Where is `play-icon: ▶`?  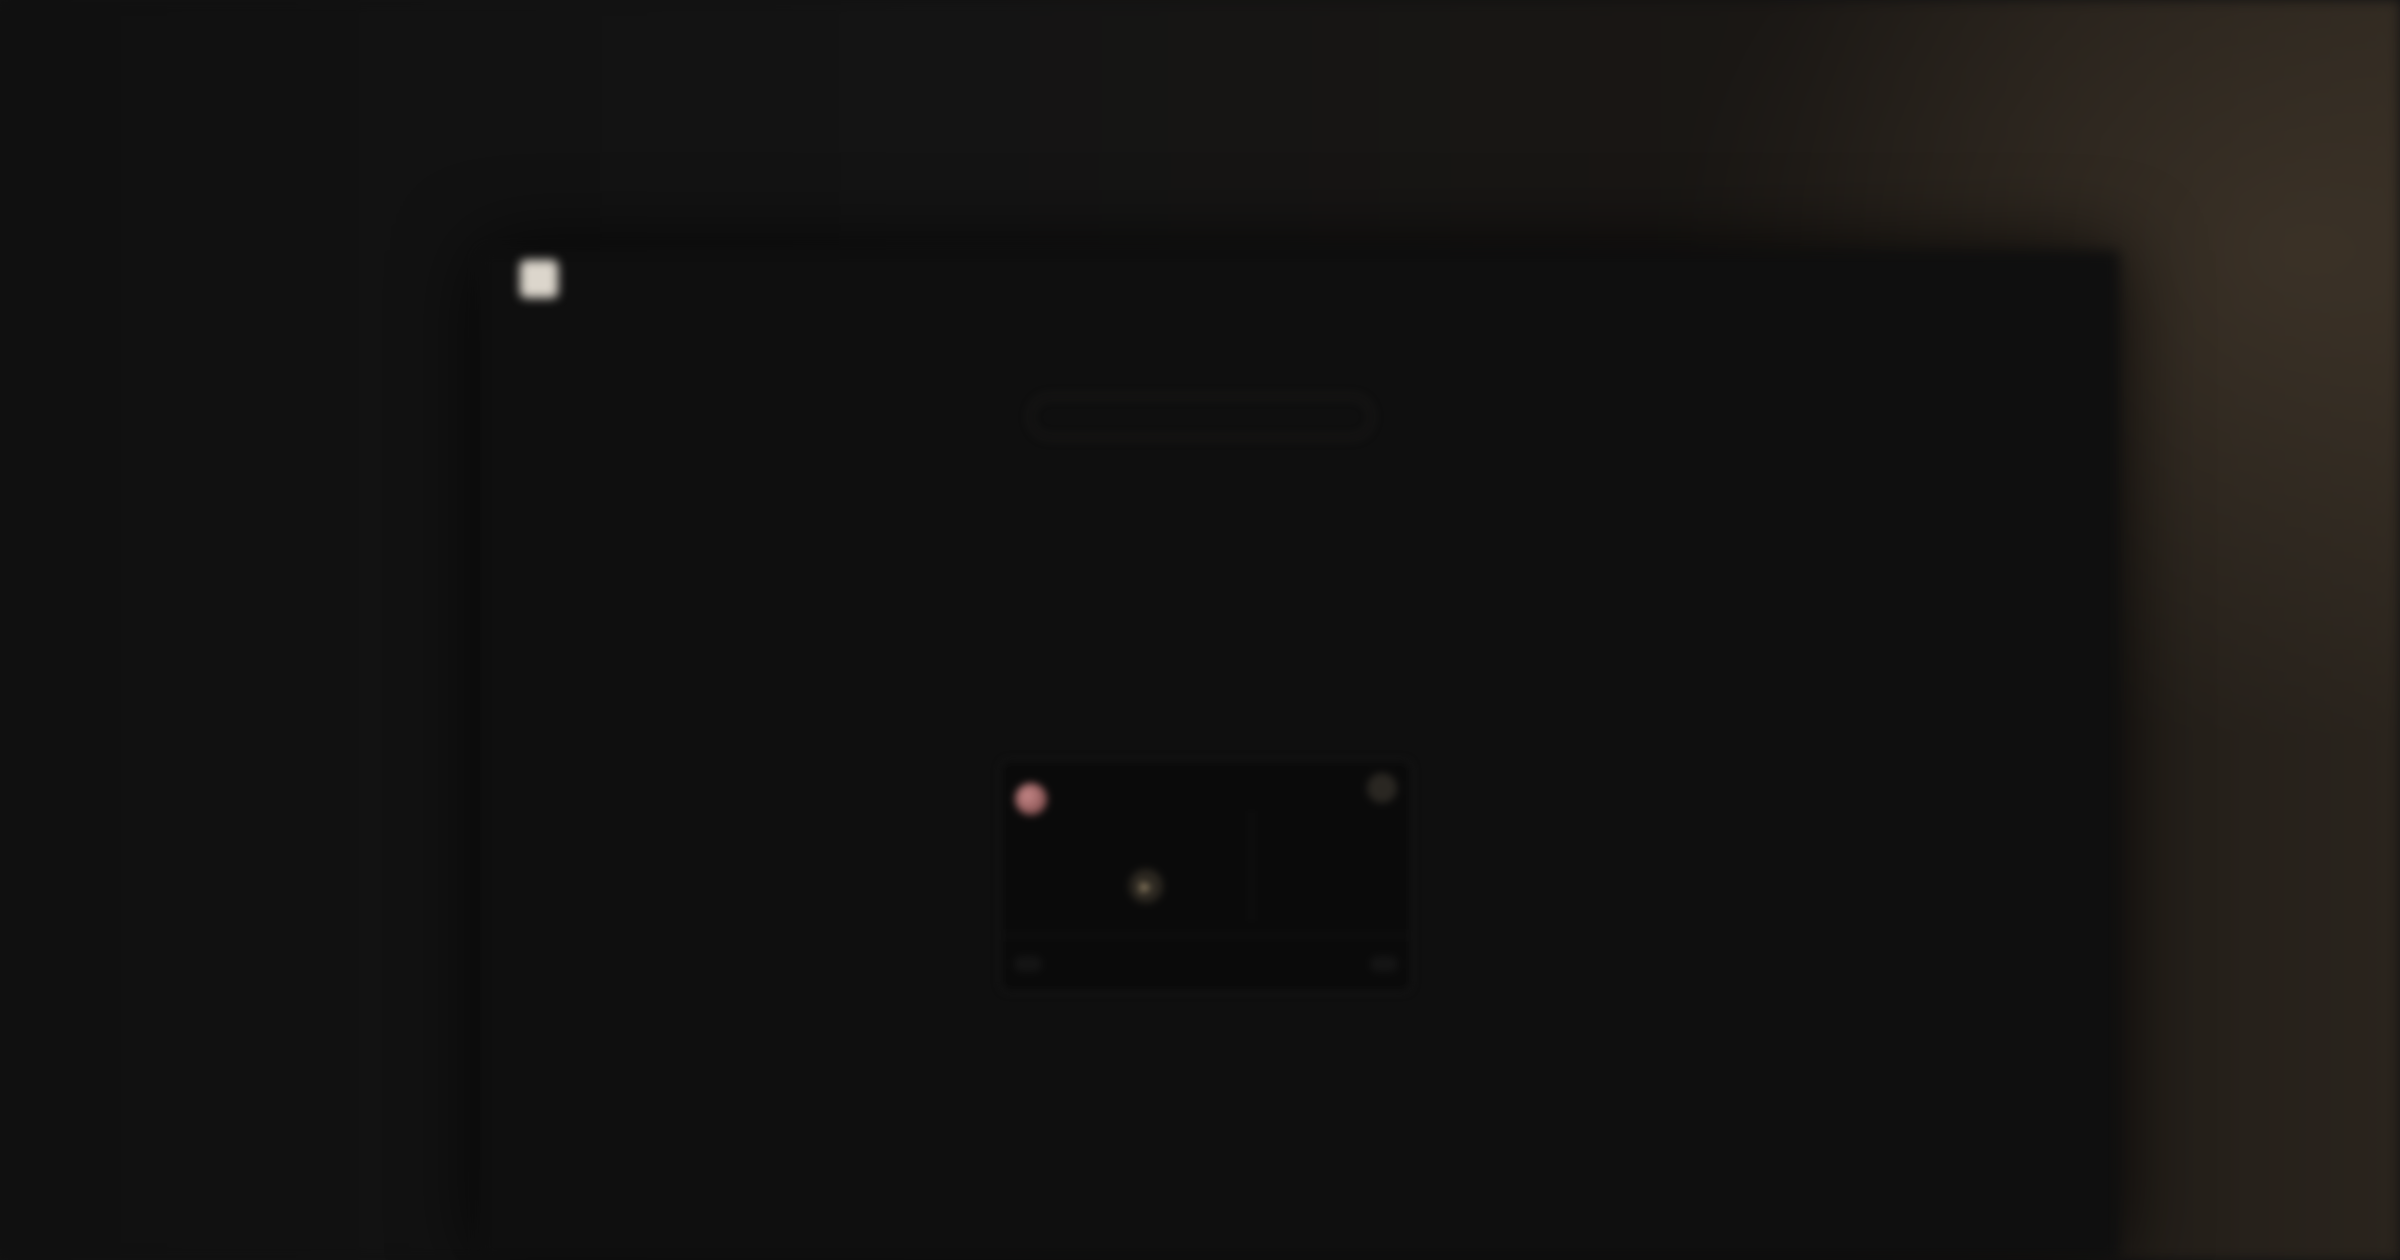
play-icon: ▶ is located at coordinates (1146, 886).